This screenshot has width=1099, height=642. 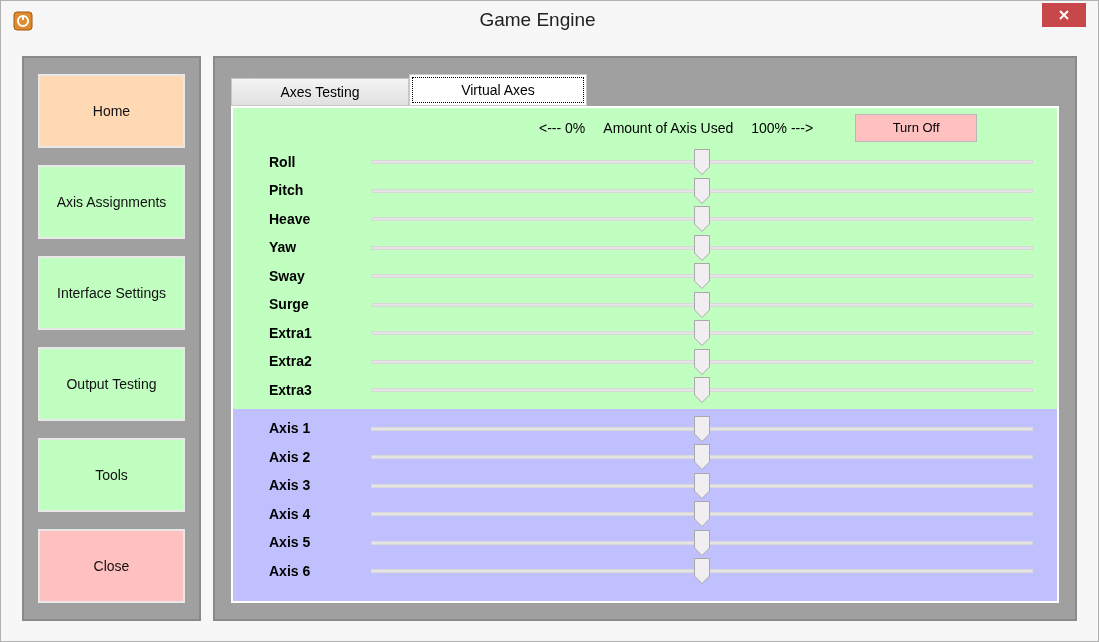 What do you see at coordinates (111, 566) in the screenshot?
I see `nav-button: Close` at bounding box center [111, 566].